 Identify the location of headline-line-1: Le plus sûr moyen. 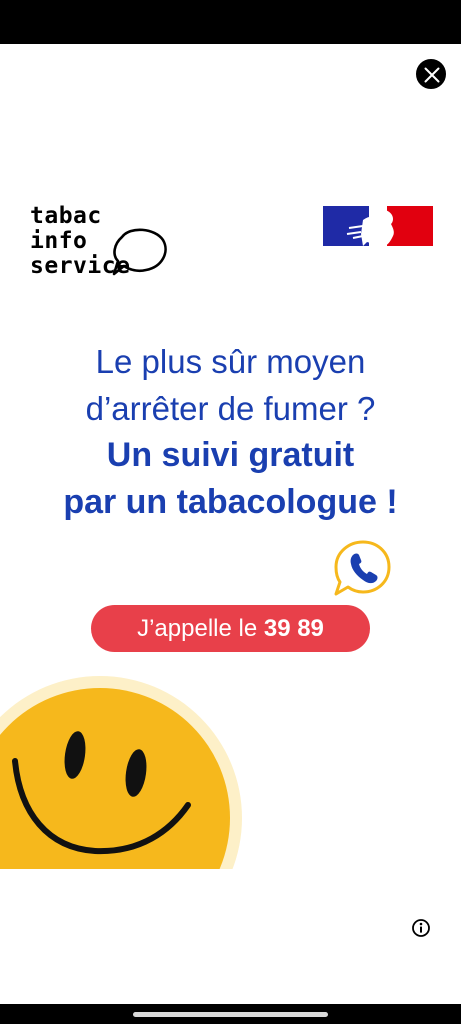
(230, 361).